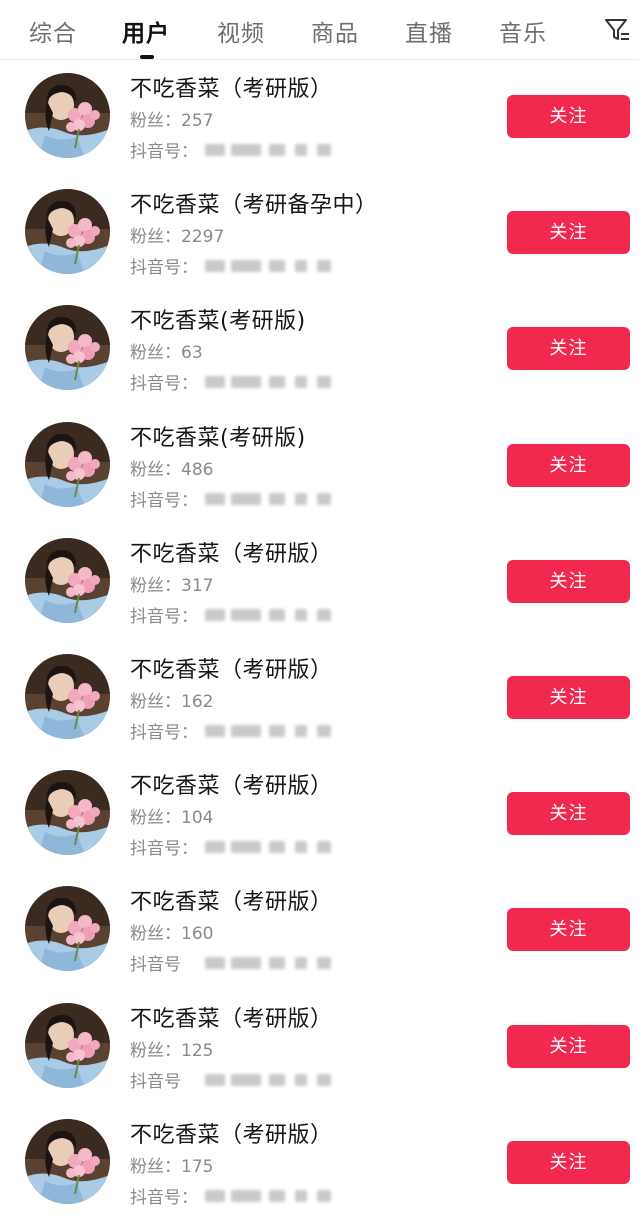 This screenshot has width=639, height=1222. Describe the element at coordinates (335, 31) in the screenshot. I see `tab-products: 商品` at that location.